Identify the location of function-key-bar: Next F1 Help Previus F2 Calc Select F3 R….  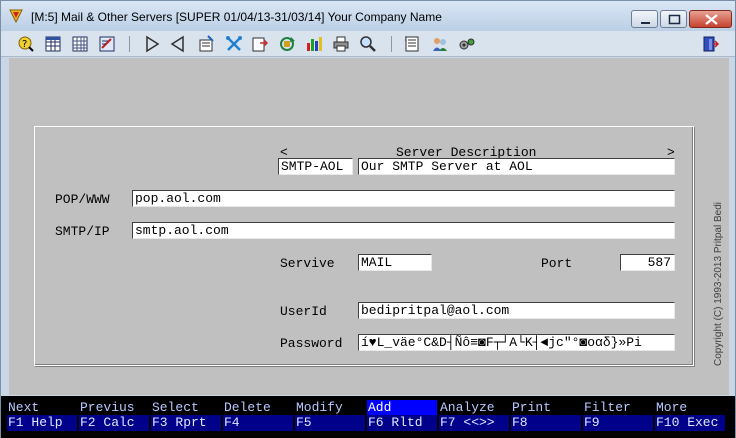
(368, 417).